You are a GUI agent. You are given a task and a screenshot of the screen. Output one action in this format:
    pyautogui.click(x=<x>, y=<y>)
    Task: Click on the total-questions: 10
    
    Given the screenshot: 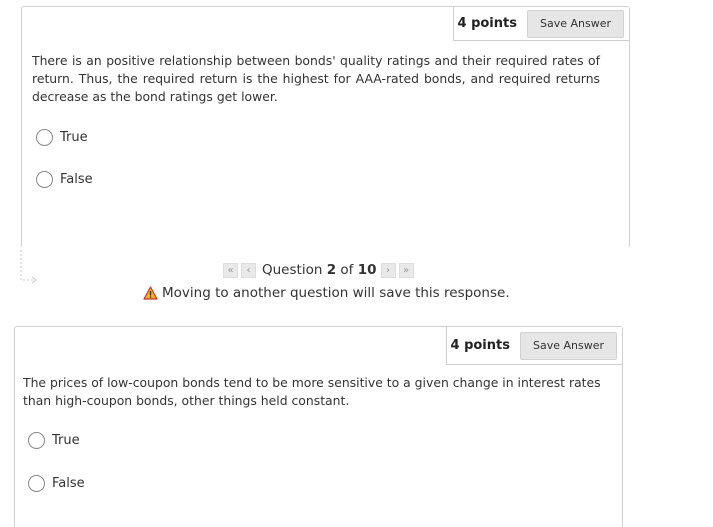 What is the action you would take?
    pyautogui.click(x=367, y=270)
    